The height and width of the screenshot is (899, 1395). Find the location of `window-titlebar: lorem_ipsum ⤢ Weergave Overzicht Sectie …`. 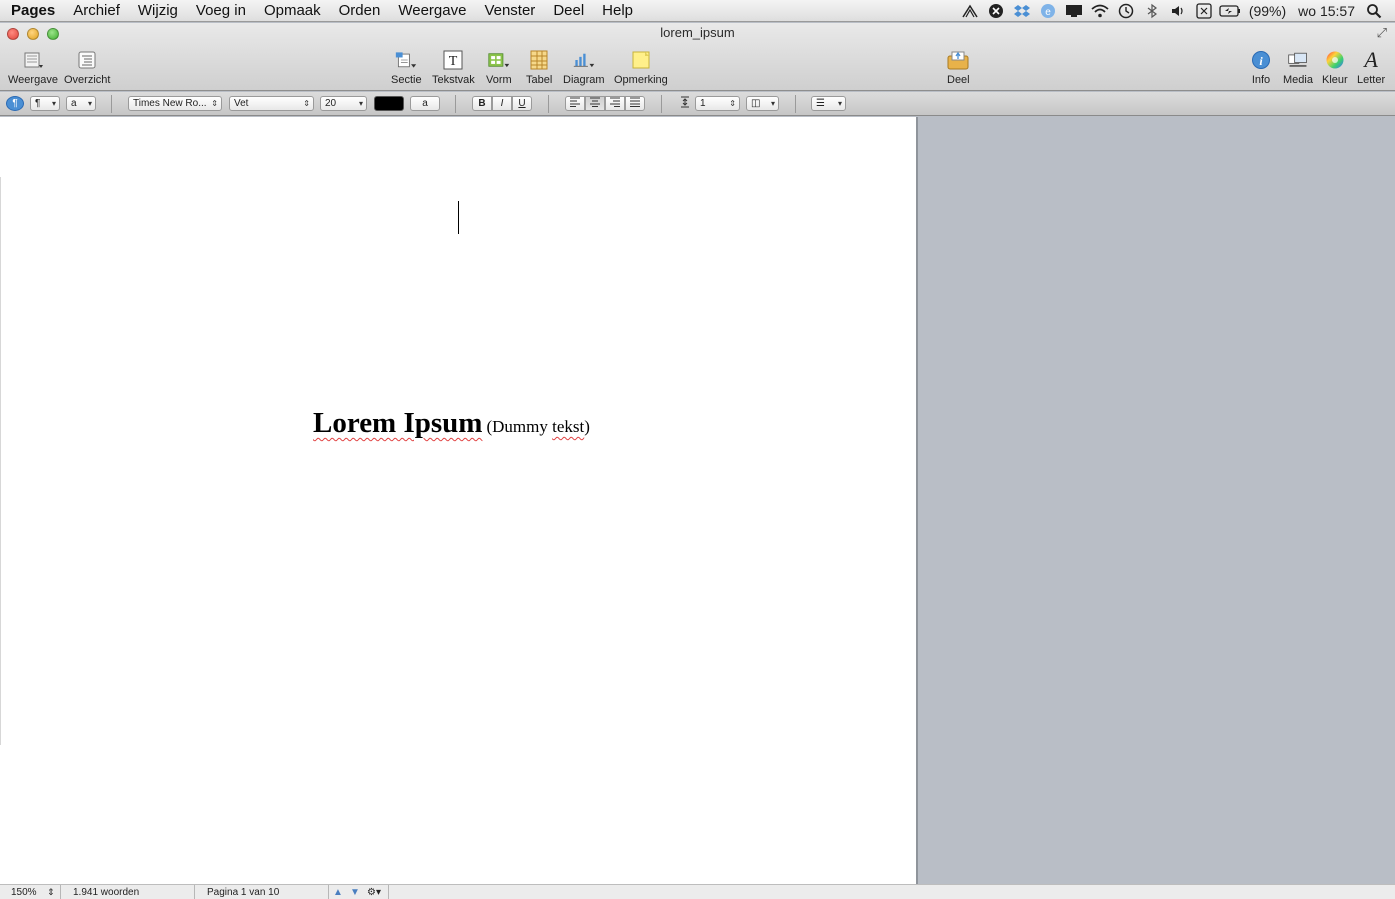

window-titlebar: lorem_ipsum ⤢ Weergave Overzicht Sectie … is located at coordinates (697, 57).